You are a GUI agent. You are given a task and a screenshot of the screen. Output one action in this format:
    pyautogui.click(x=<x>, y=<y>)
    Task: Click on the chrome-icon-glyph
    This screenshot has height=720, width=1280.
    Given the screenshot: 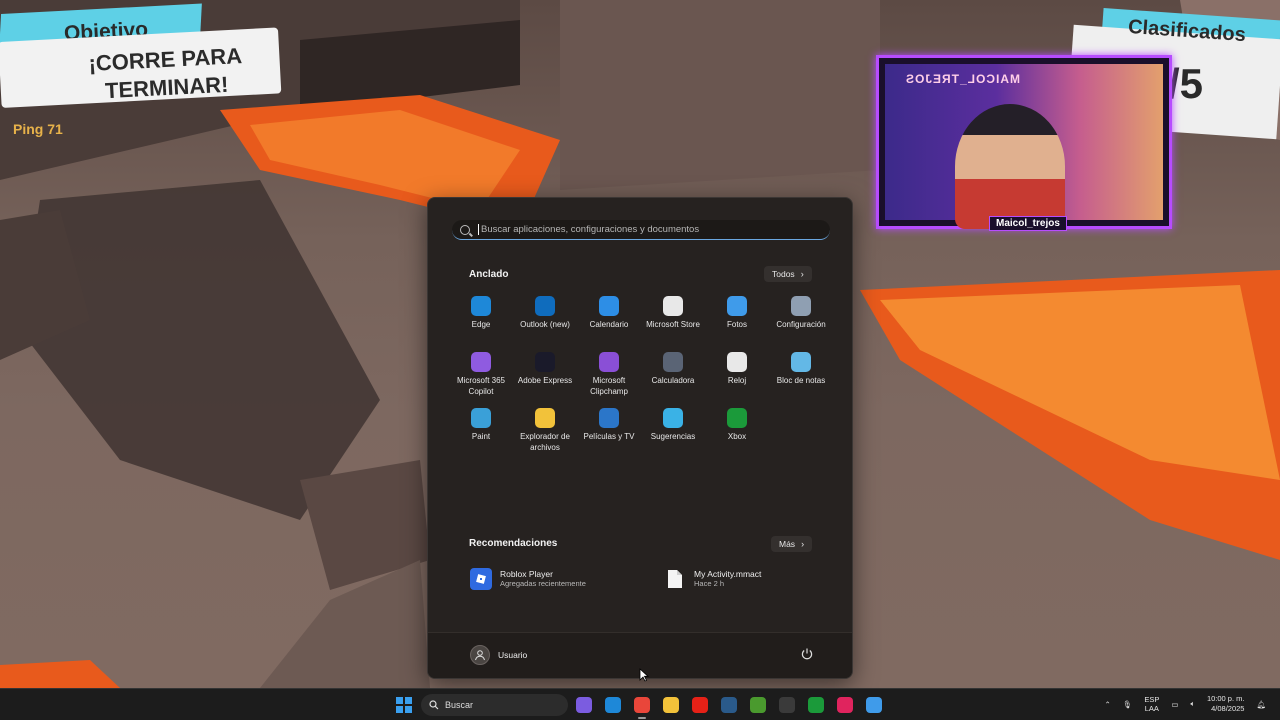 What is the action you would take?
    pyautogui.click(x=642, y=705)
    